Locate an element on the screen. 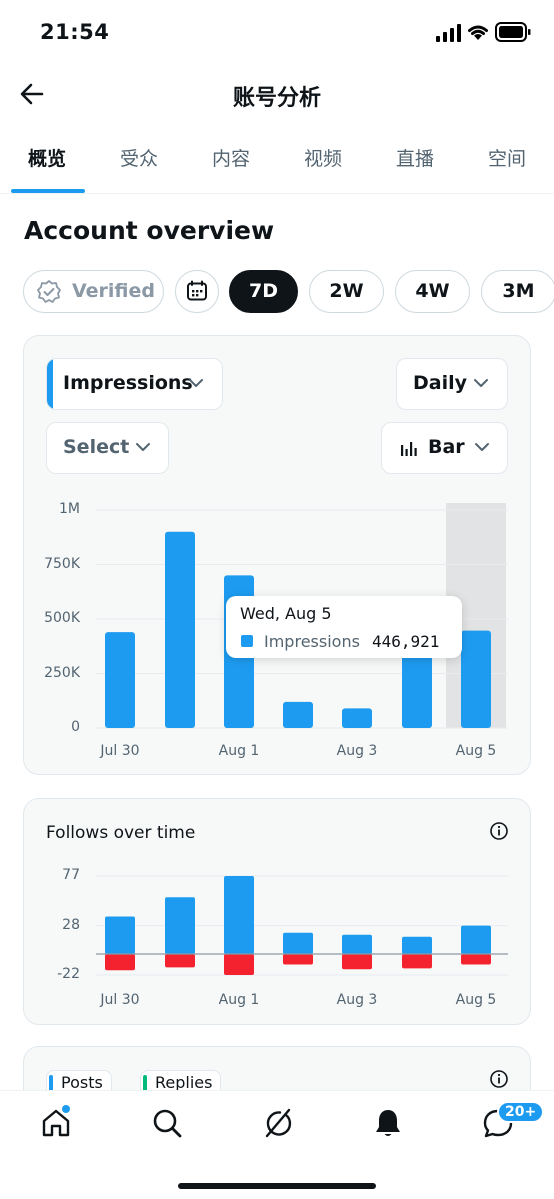 The width and height of the screenshot is (554, 1199). metric-color-swatch is located at coordinates (50, 384).